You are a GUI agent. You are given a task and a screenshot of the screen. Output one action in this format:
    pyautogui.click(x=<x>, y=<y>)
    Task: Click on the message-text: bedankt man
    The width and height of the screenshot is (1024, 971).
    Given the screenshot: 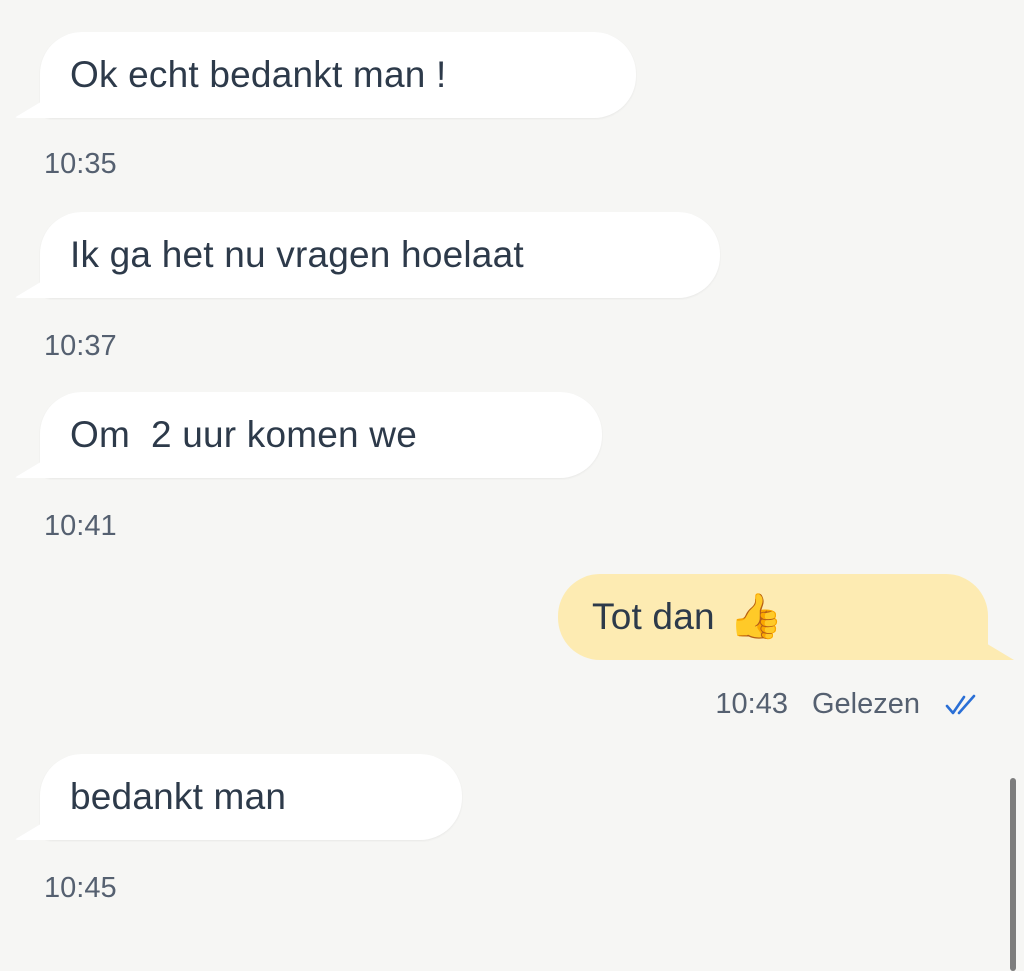 What is the action you would take?
    pyautogui.click(x=178, y=796)
    